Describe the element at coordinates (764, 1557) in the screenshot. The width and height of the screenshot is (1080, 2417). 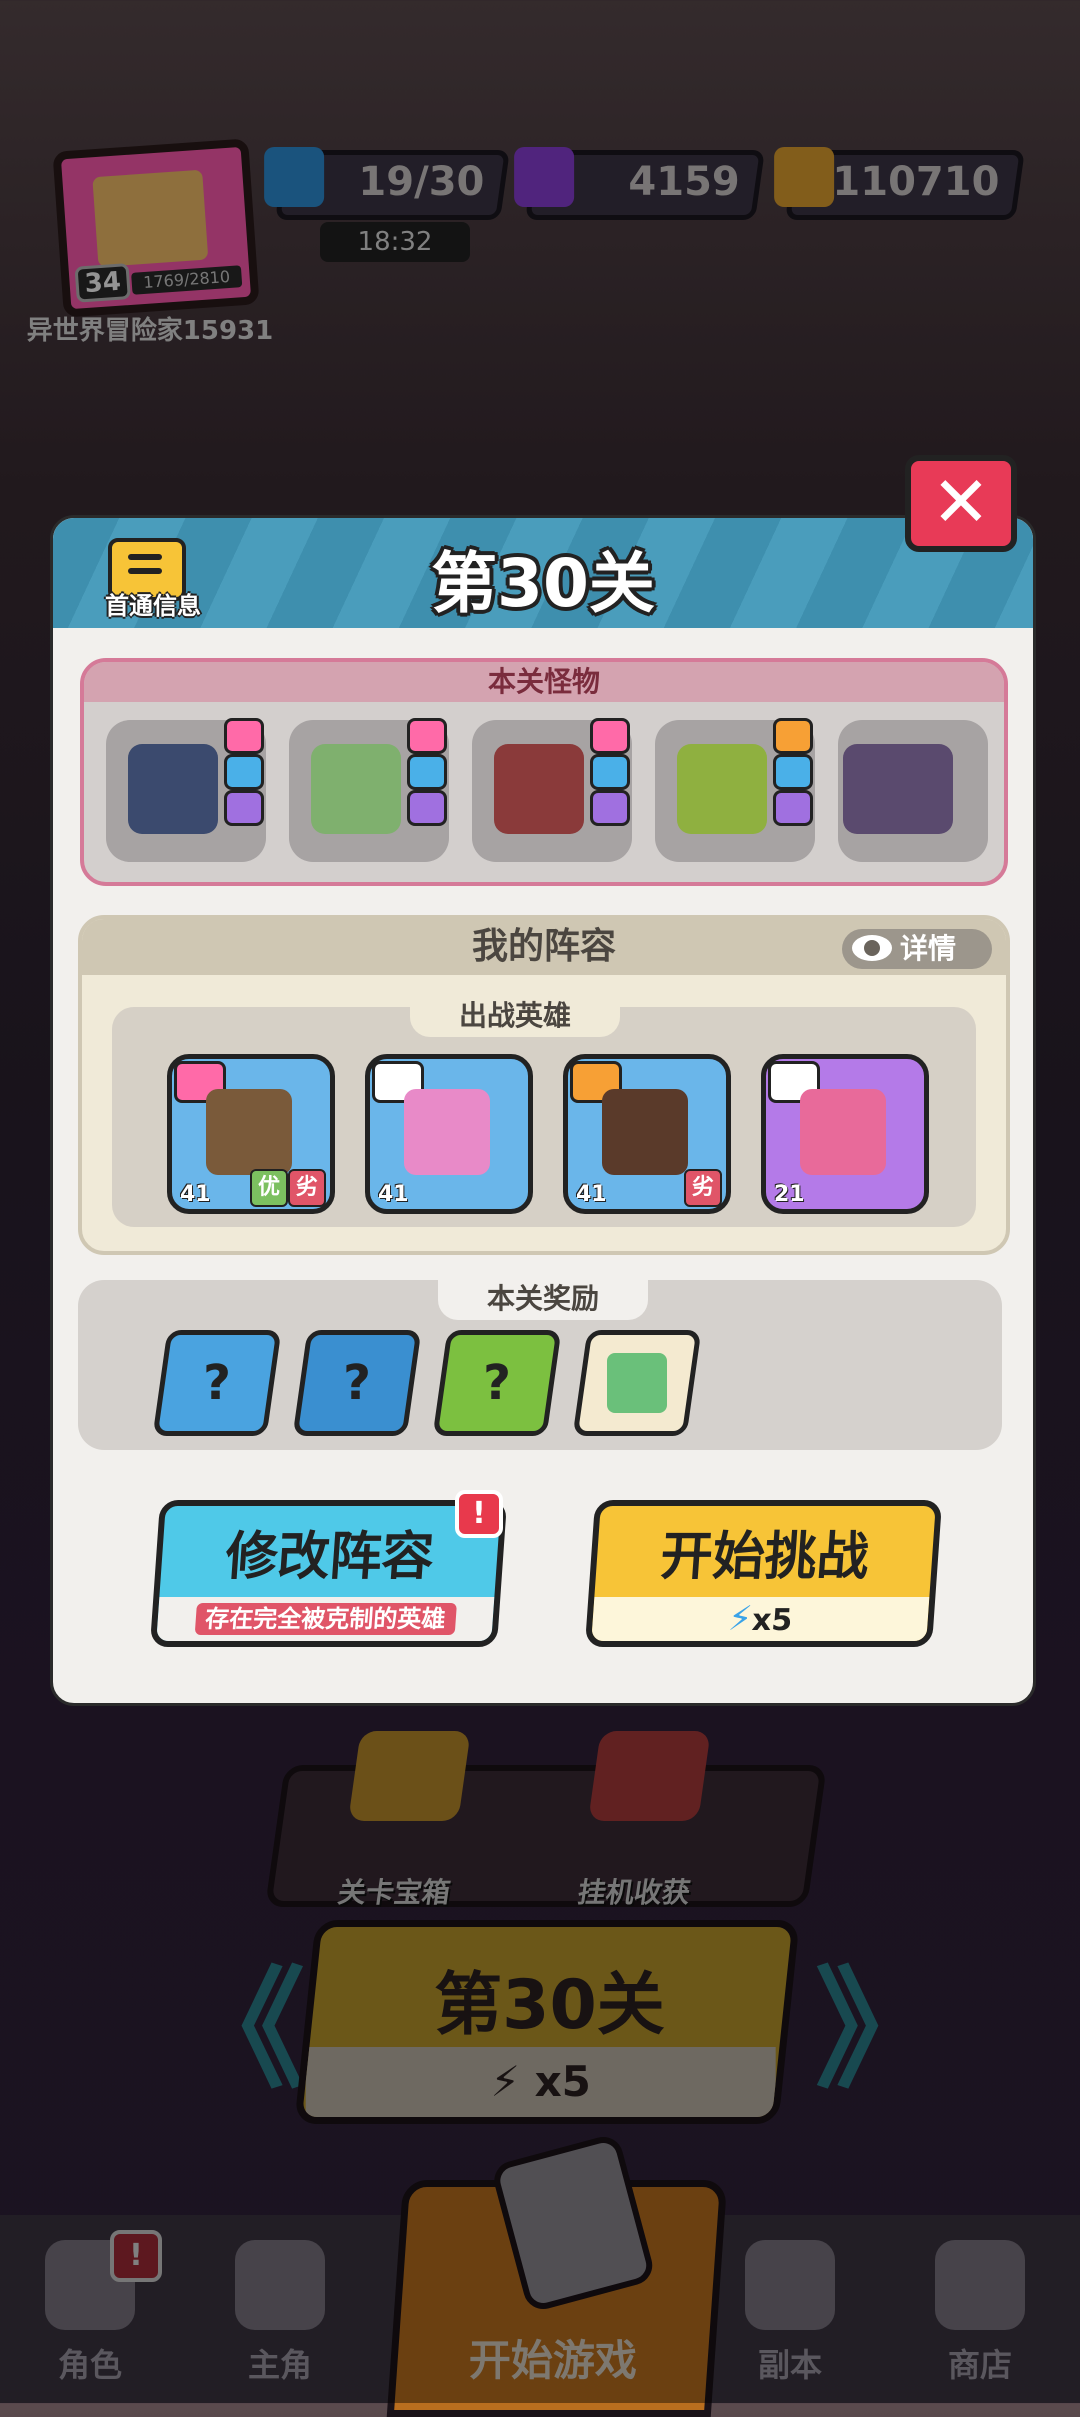
I see `start-challenge-label: 开始挑战` at that location.